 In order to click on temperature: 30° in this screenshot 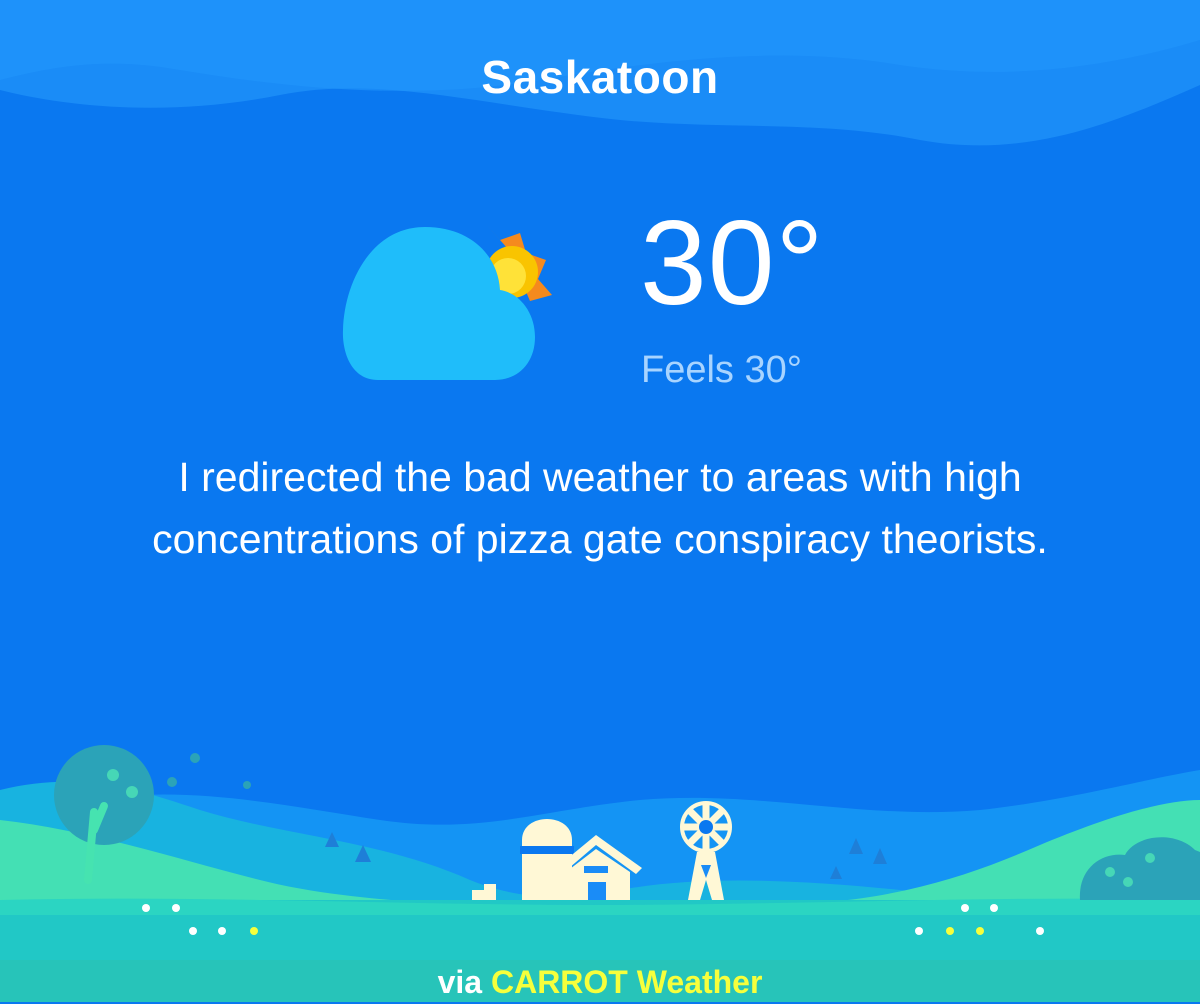, I will do `click(732, 263)`.